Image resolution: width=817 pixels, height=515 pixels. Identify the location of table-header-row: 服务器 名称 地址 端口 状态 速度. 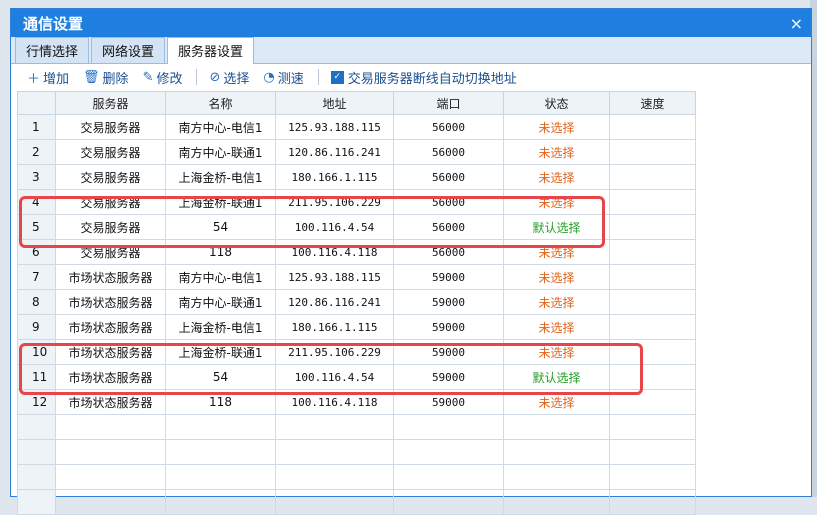
(356, 103).